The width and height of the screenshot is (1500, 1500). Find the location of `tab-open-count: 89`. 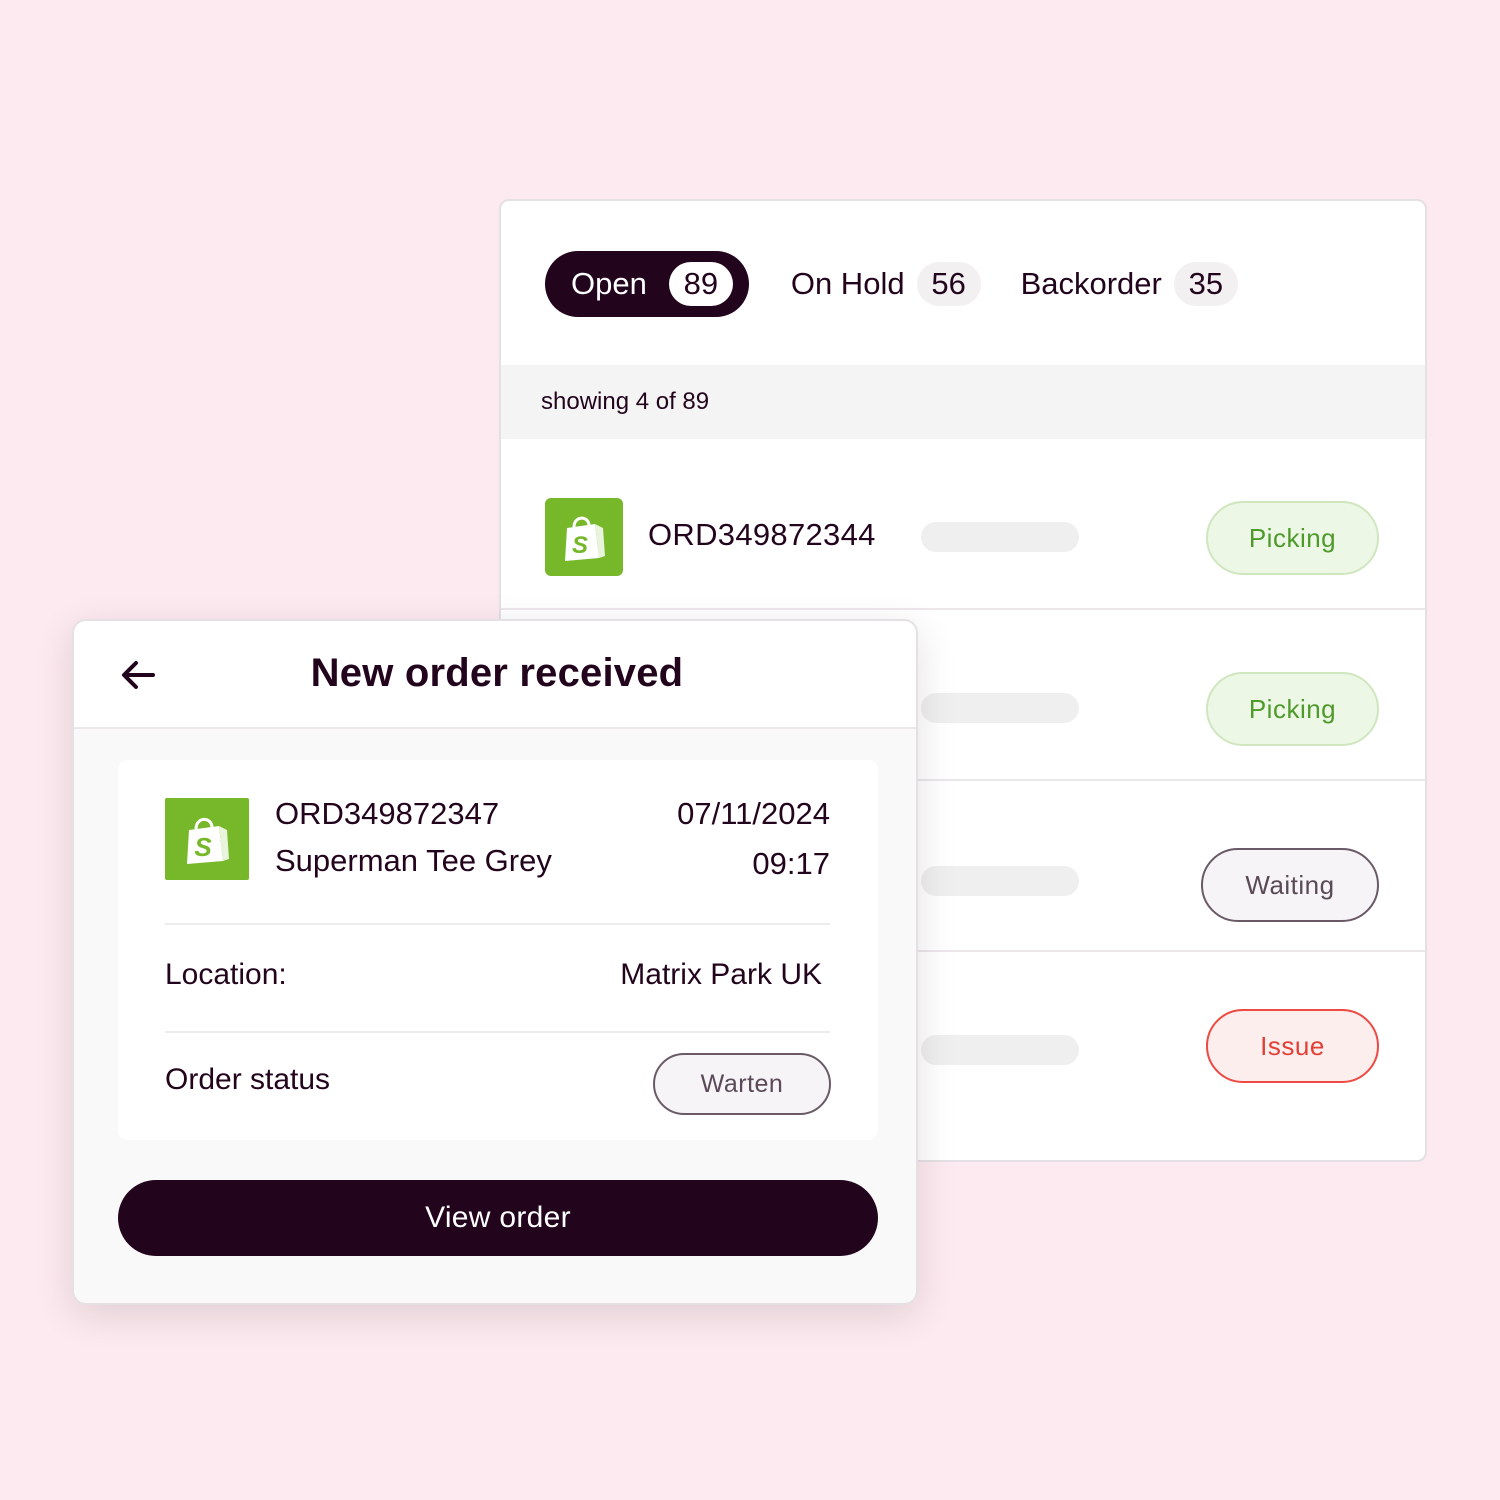

tab-open-count: 89 is located at coordinates (700, 284).